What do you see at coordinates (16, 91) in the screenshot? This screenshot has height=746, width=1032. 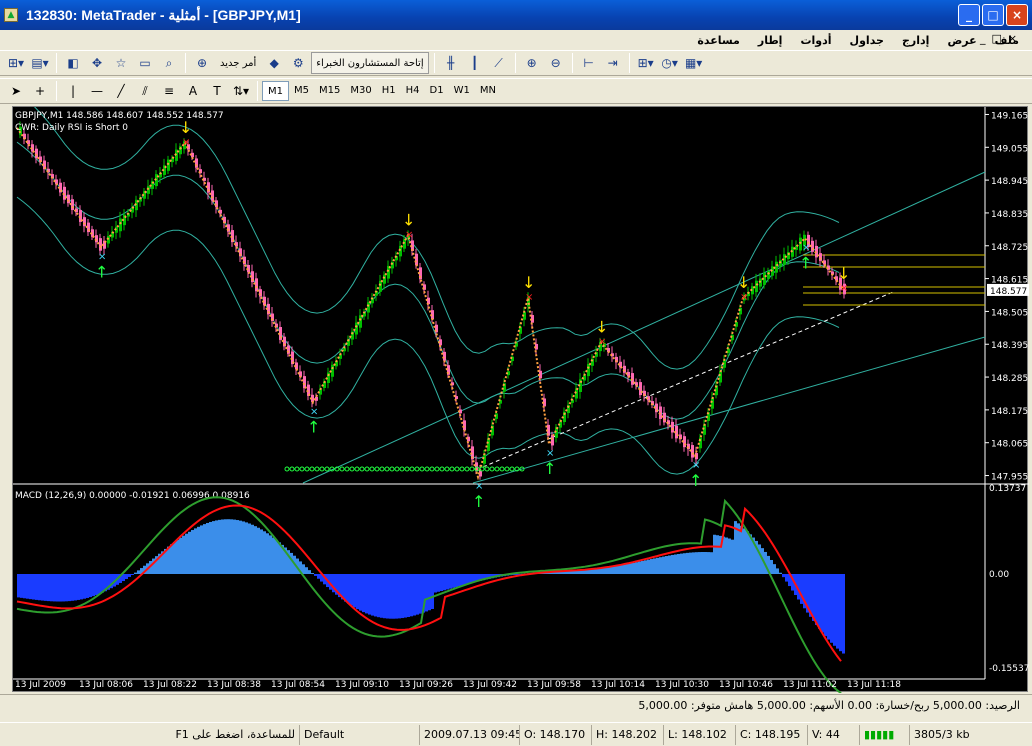 I see `cursor-icon: ➤` at bounding box center [16, 91].